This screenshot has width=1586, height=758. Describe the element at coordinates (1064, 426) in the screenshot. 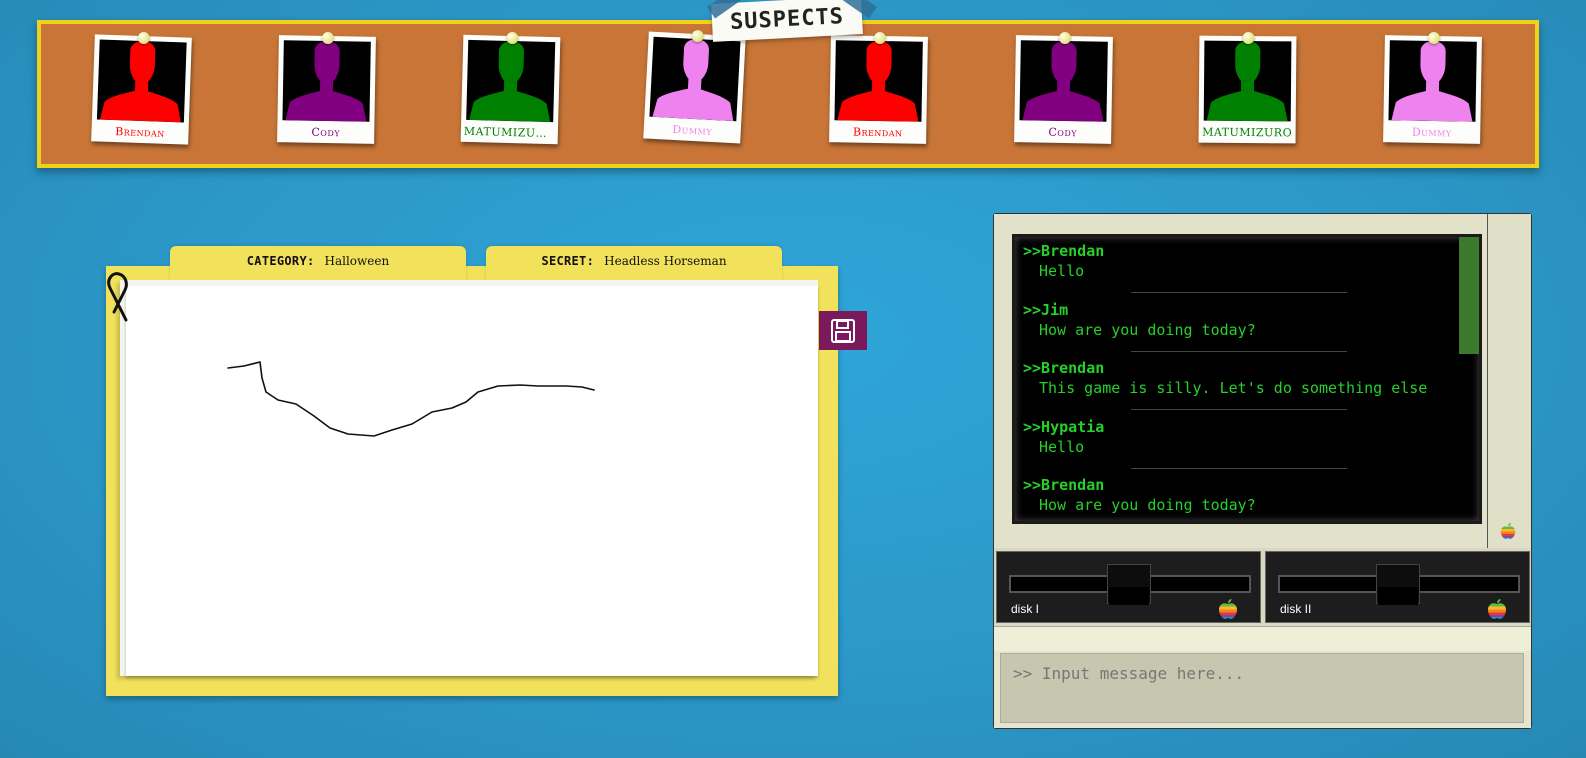

I see `message-author: >>Hypatia` at that location.